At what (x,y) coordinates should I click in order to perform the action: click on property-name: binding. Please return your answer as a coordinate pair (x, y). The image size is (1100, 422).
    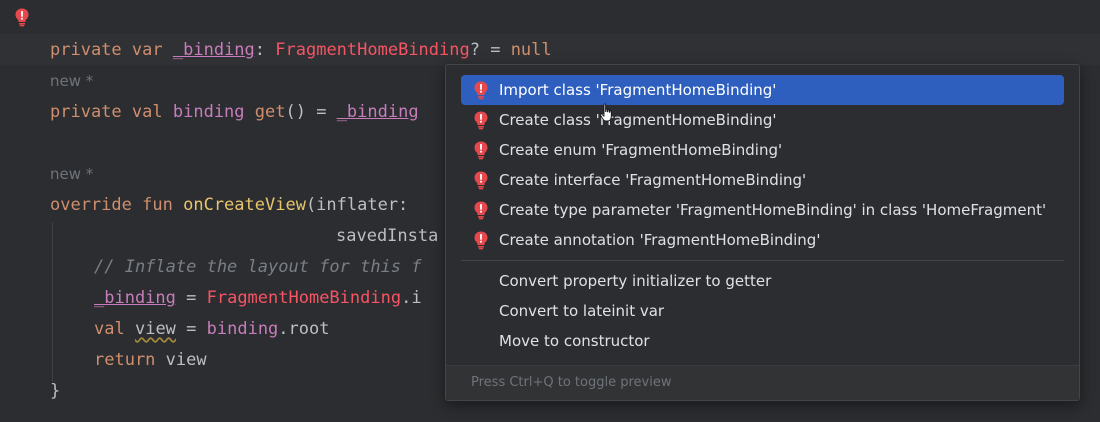
    Looking at the image, I should click on (208, 112).